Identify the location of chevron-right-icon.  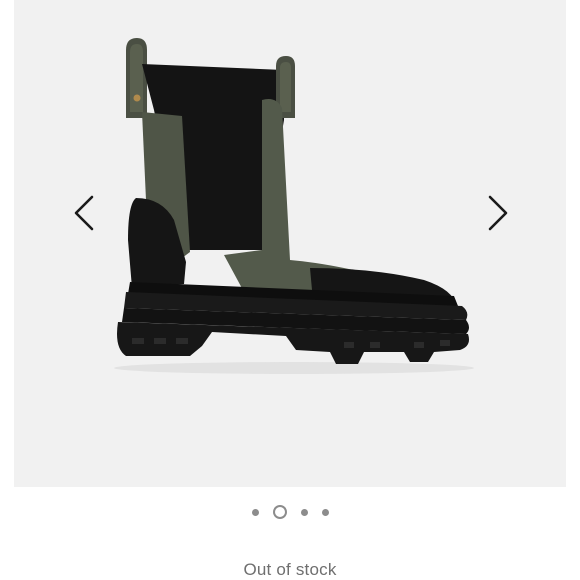
(498, 213).